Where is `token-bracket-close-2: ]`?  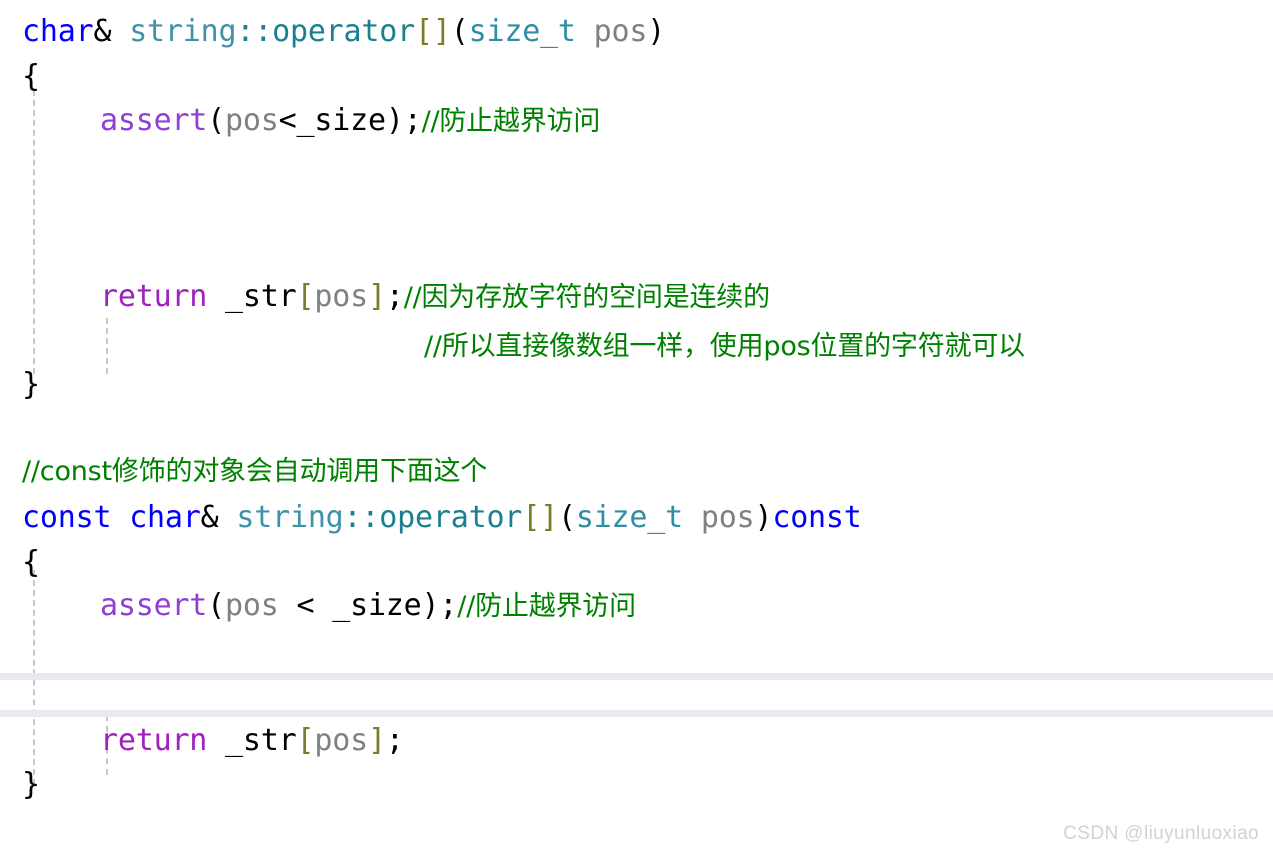 token-bracket-close-2: ] is located at coordinates (376, 296).